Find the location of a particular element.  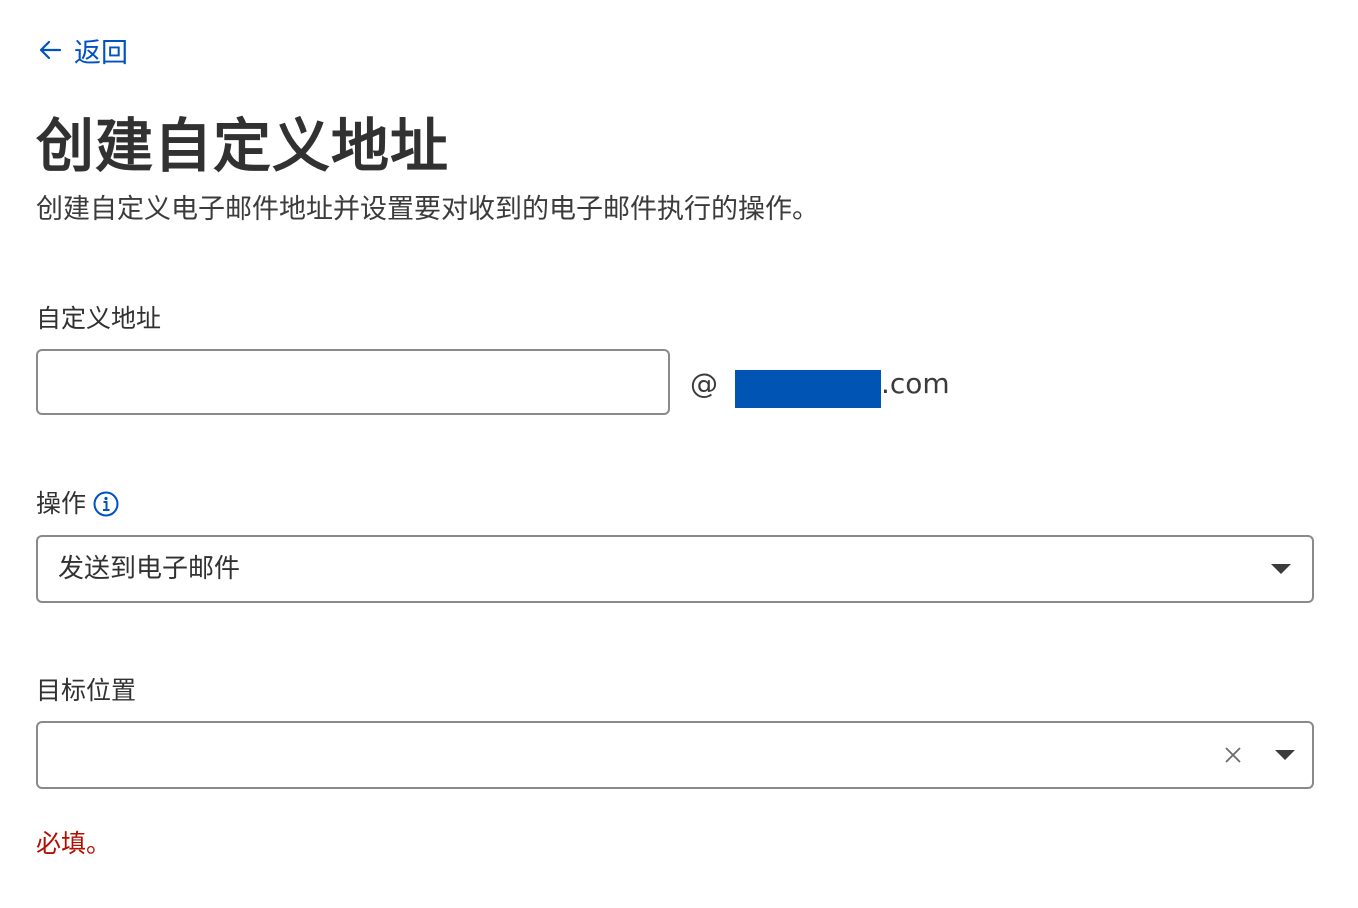

custom-address-label-text: 自定义地址 is located at coordinates (99, 318).